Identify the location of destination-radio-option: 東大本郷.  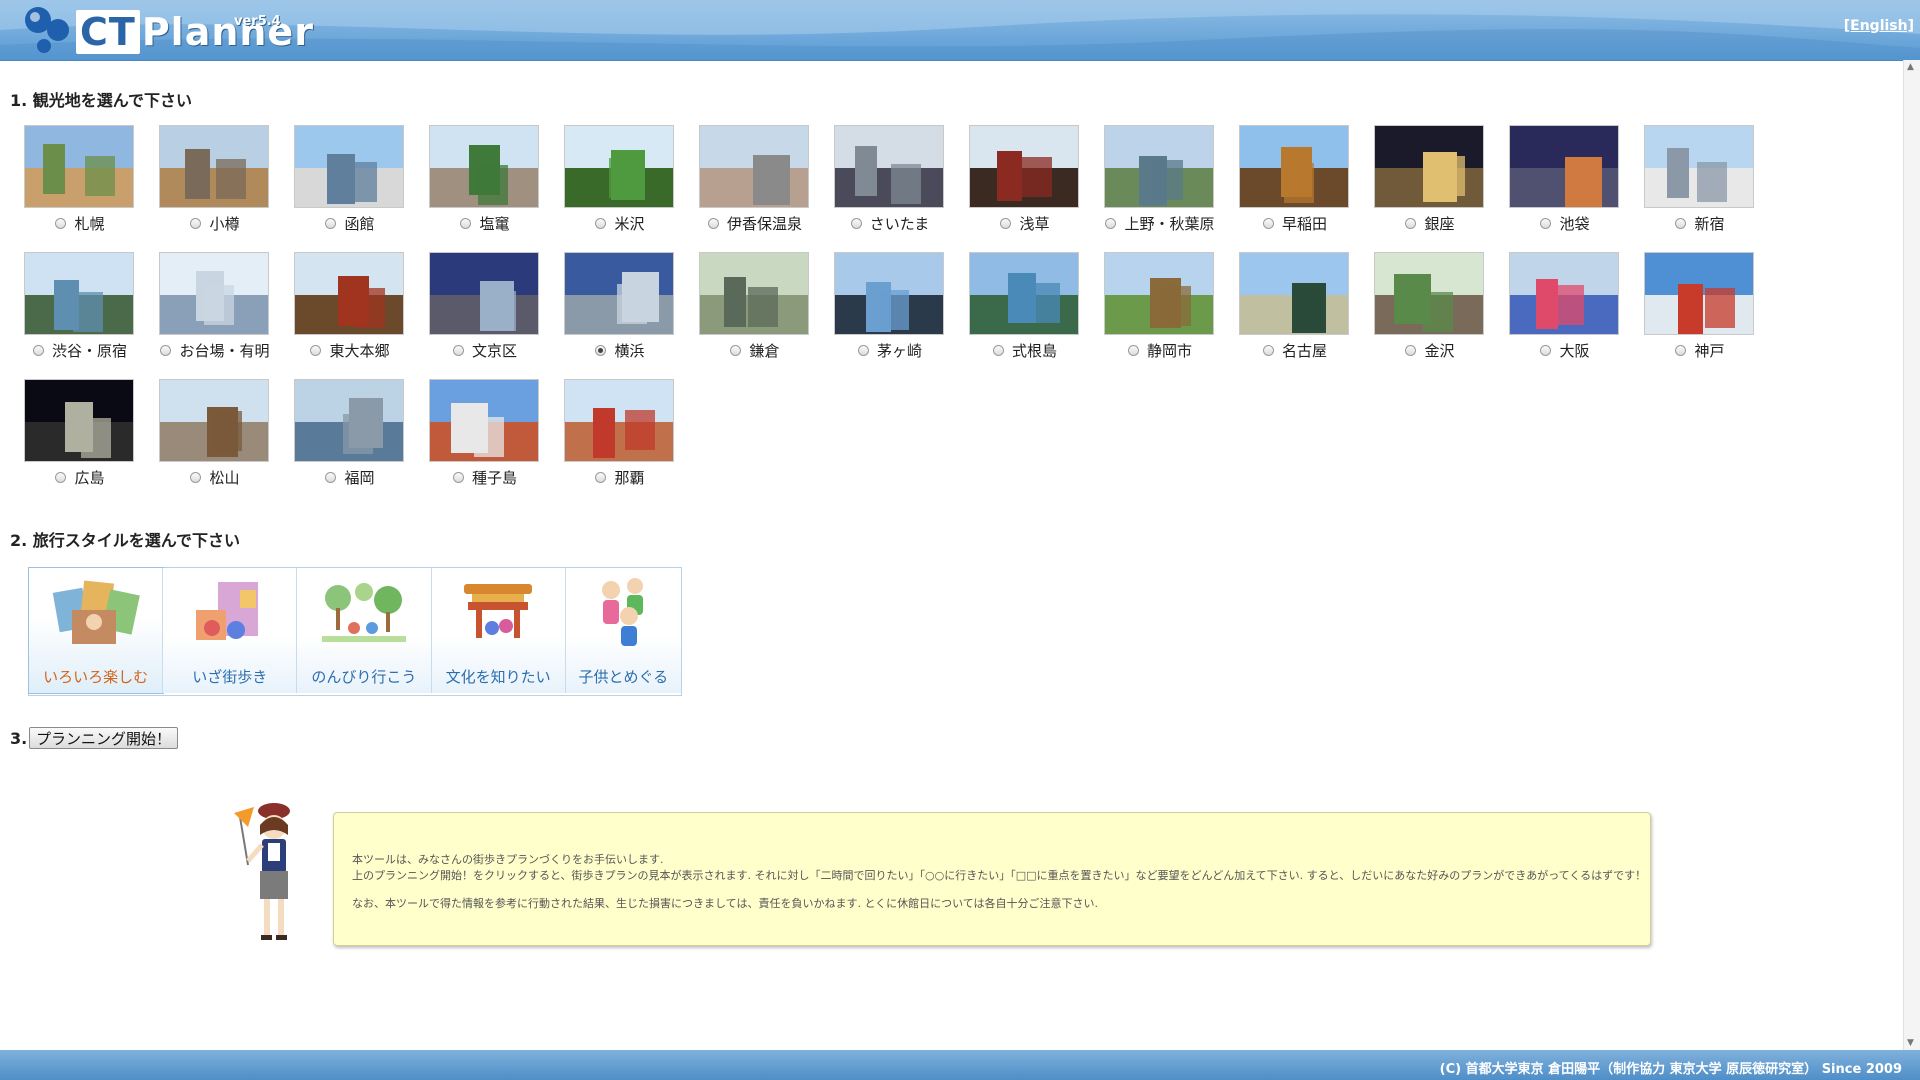
(350, 350).